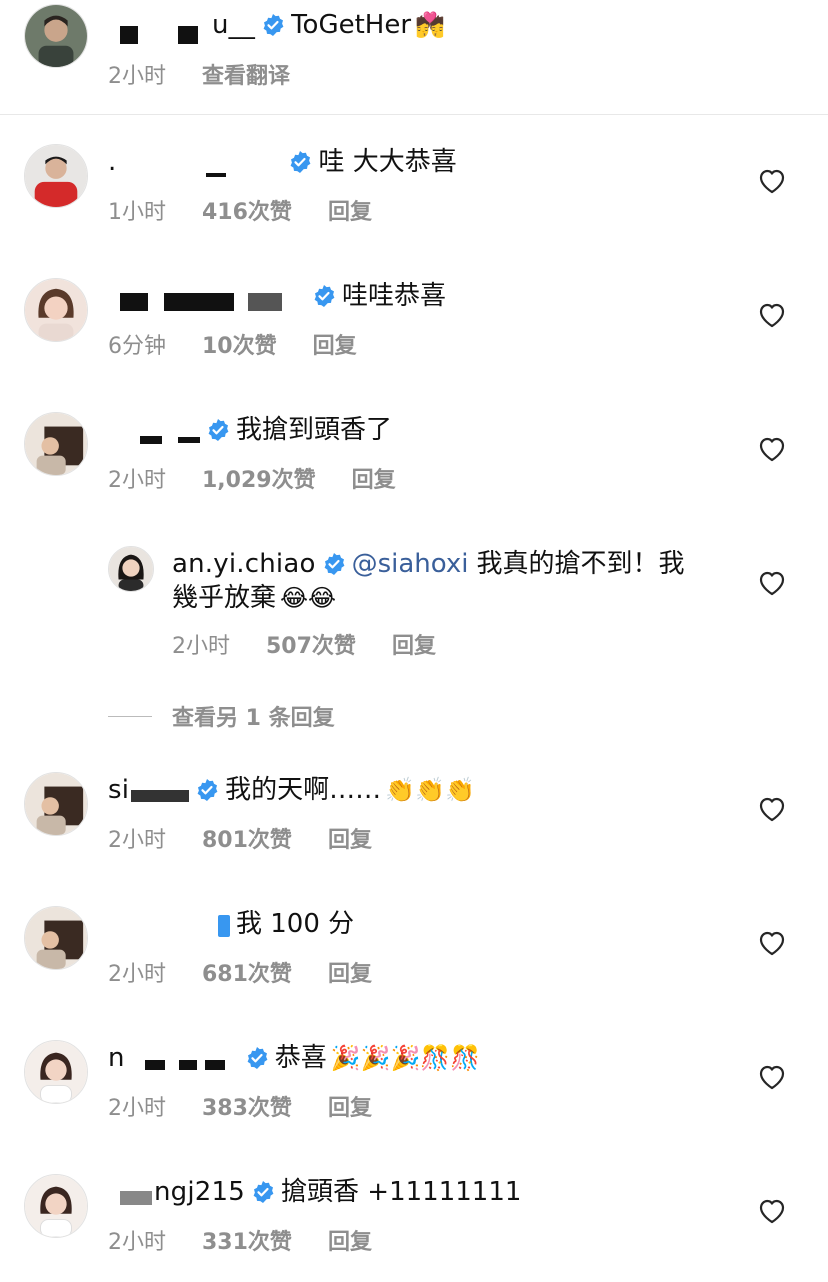 The image size is (828, 1282). Describe the element at coordinates (247, 1240) in the screenshot. I see `likes-count: 331次赞` at that location.